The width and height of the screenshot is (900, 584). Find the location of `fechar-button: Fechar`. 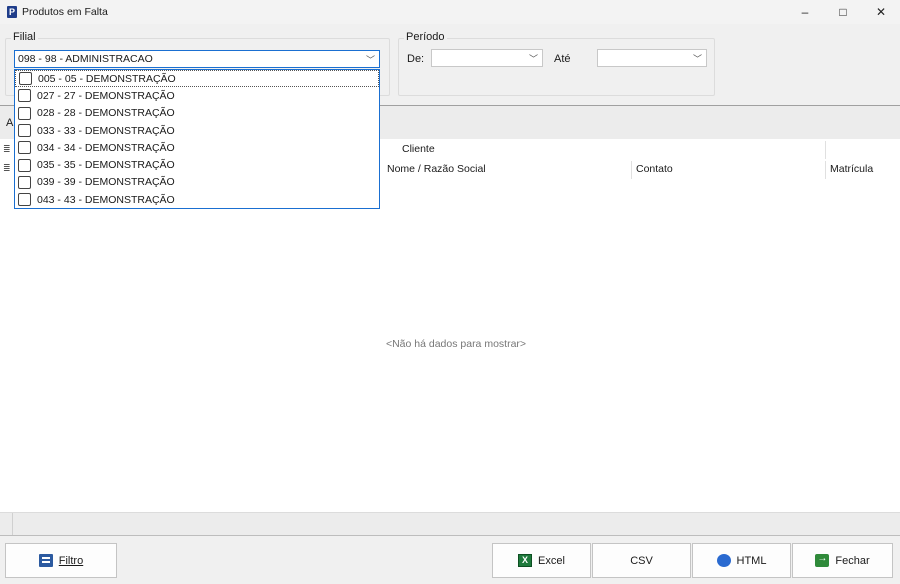

fechar-button: Fechar is located at coordinates (842, 560).